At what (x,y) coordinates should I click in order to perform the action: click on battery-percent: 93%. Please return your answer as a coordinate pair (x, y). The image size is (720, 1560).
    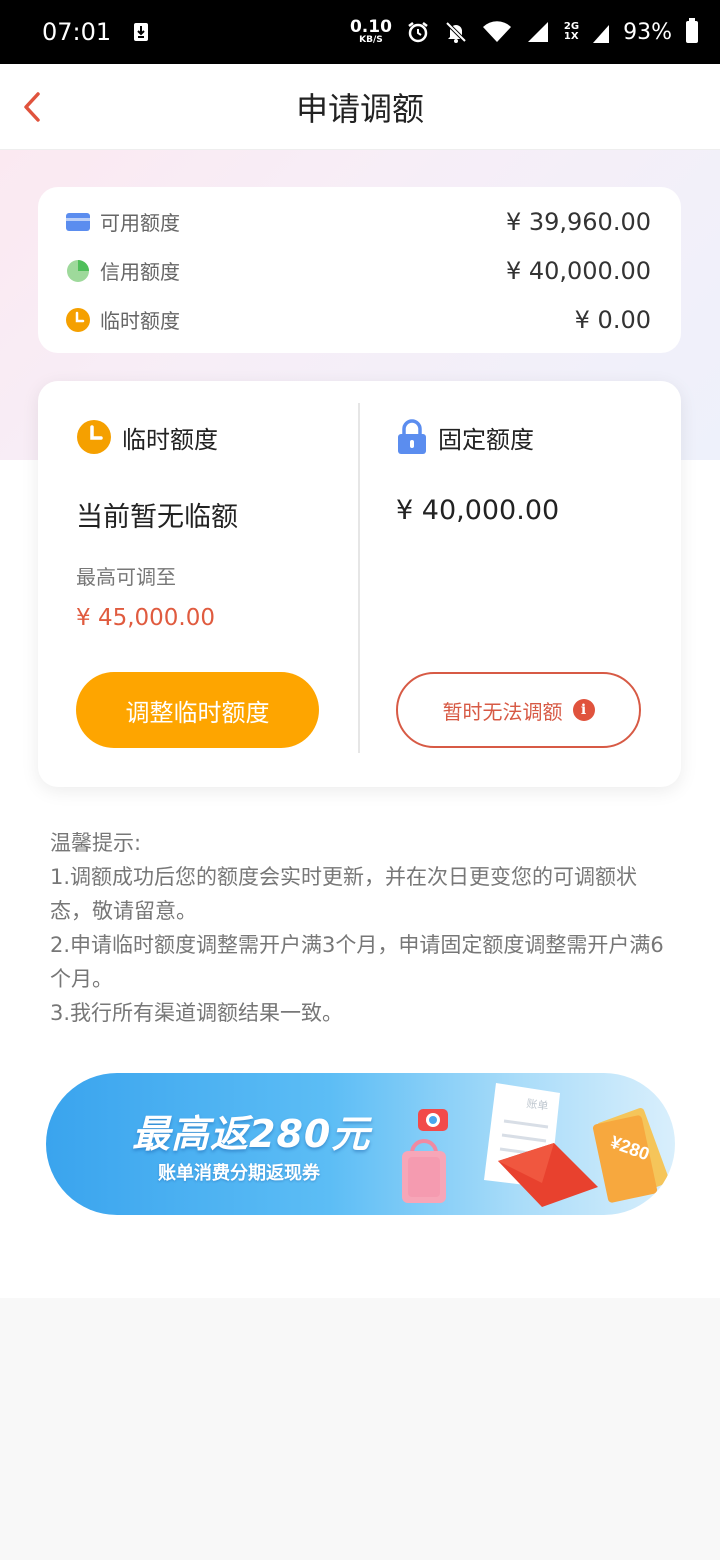
    Looking at the image, I should click on (647, 32).